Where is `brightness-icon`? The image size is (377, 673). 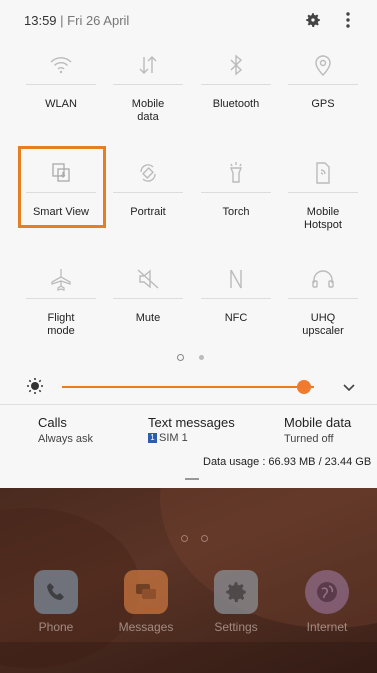 brightness-icon is located at coordinates (35, 386).